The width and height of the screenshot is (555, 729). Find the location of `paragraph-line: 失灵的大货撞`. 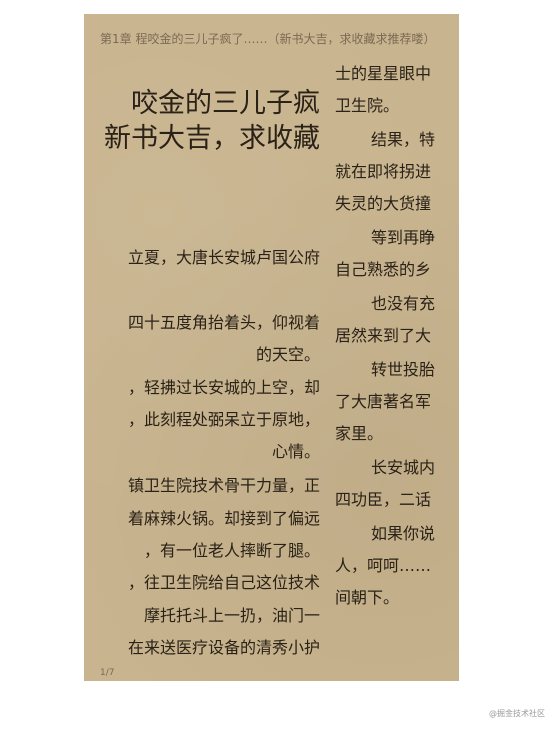

paragraph-line: 失灵的大货撞 is located at coordinates (383, 203).